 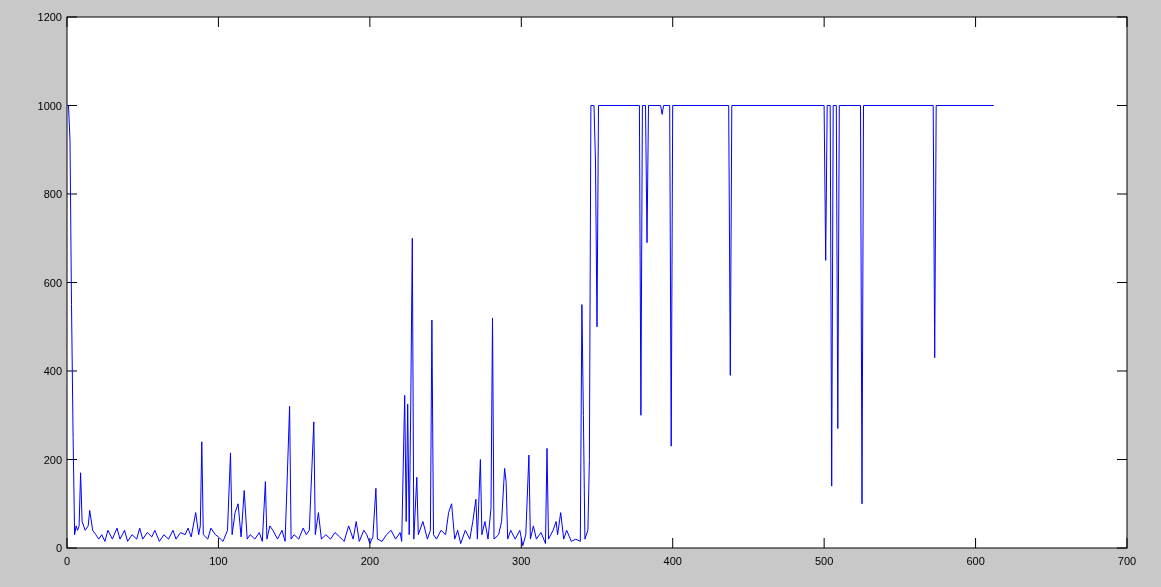 I want to click on tick-label: 1200, so click(x=49, y=17).